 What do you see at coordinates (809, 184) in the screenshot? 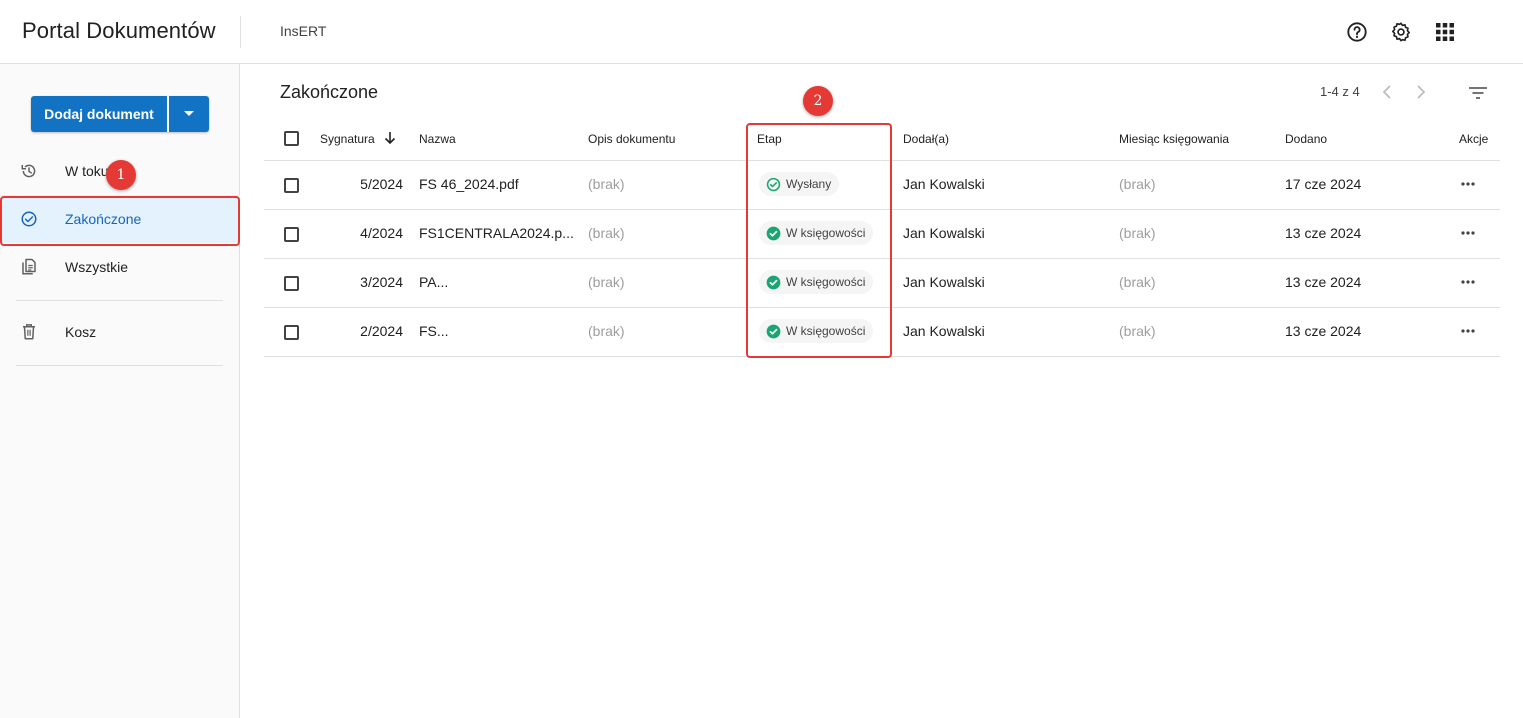
I see `status-label: Wysłany` at bounding box center [809, 184].